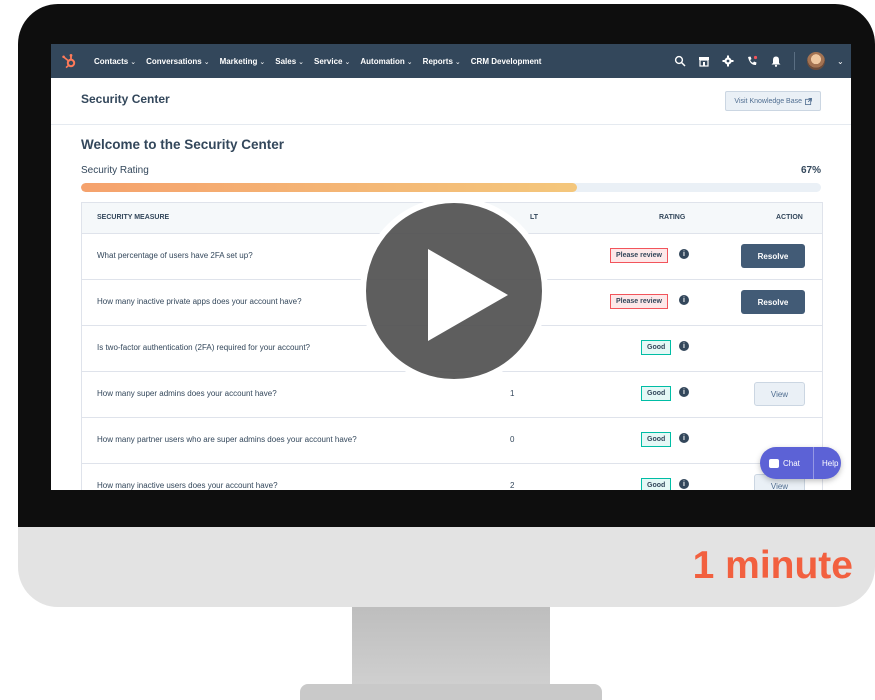 This screenshot has width=875, height=700. Describe the element at coordinates (776, 61) in the screenshot. I see `notifications-bell-icon` at that location.